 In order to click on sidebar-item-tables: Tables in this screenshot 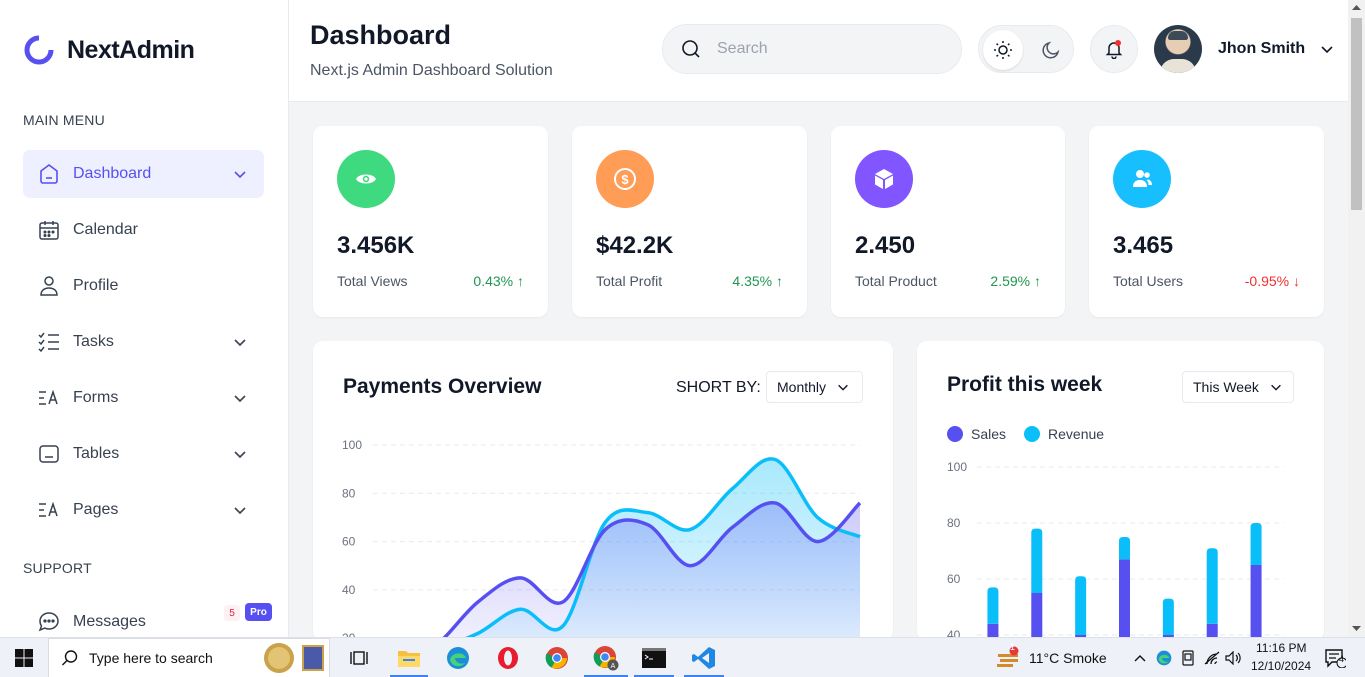, I will do `click(143, 454)`.